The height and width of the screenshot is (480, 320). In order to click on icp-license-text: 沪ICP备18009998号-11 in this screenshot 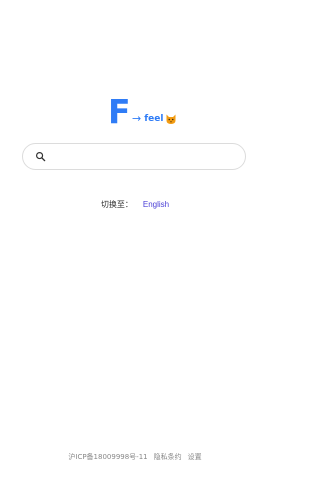, I will do `click(108, 457)`.